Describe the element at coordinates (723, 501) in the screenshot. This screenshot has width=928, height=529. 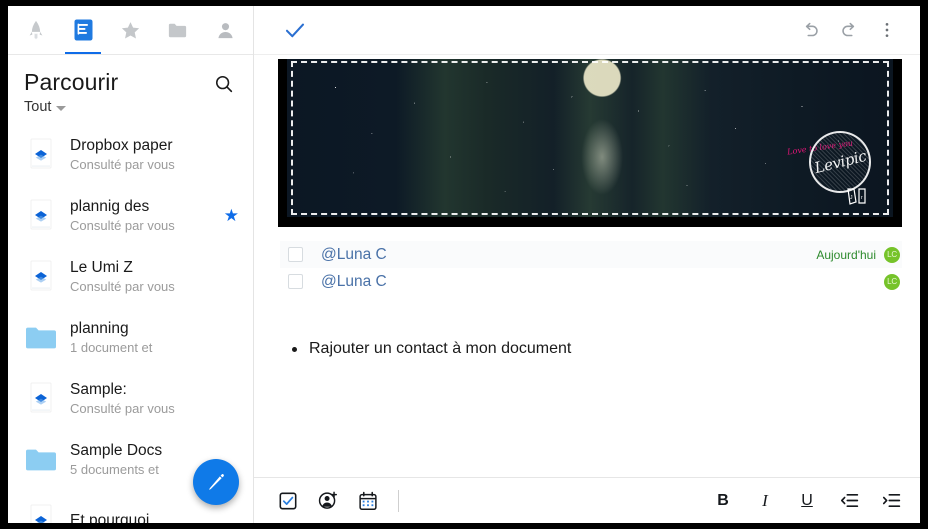
I see `bold-button: B` at that location.